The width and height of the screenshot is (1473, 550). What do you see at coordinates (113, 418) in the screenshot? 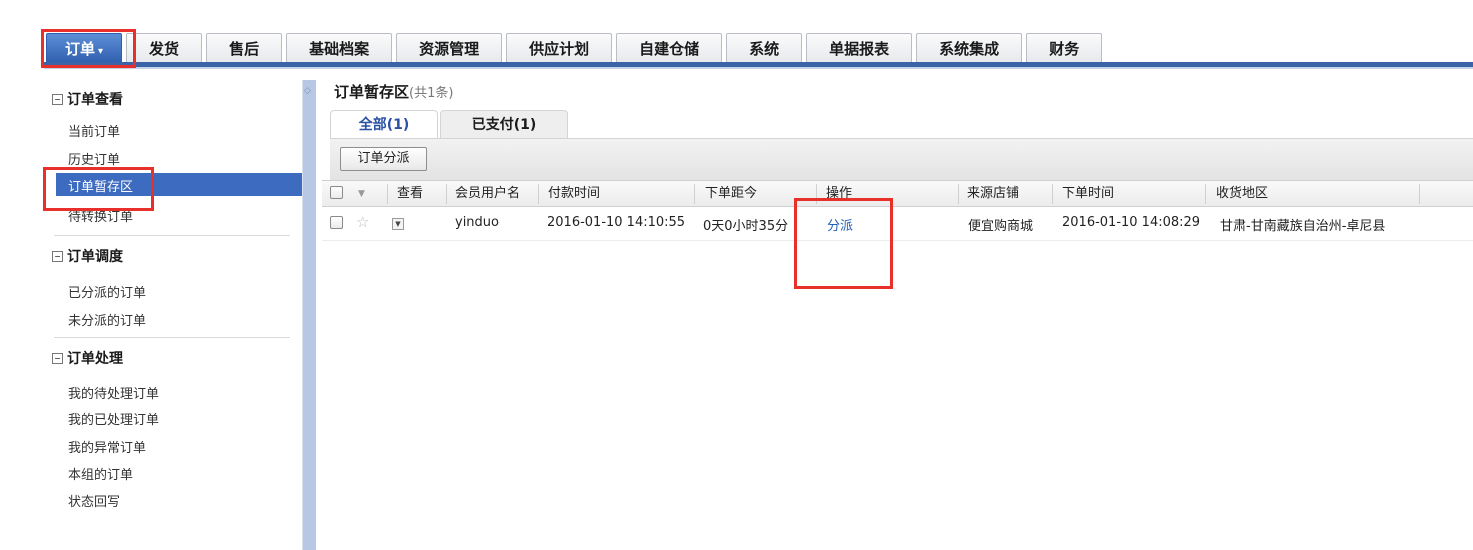
I see `sidebar-item-my-processed: 我的已处理订单` at bounding box center [113, 418].